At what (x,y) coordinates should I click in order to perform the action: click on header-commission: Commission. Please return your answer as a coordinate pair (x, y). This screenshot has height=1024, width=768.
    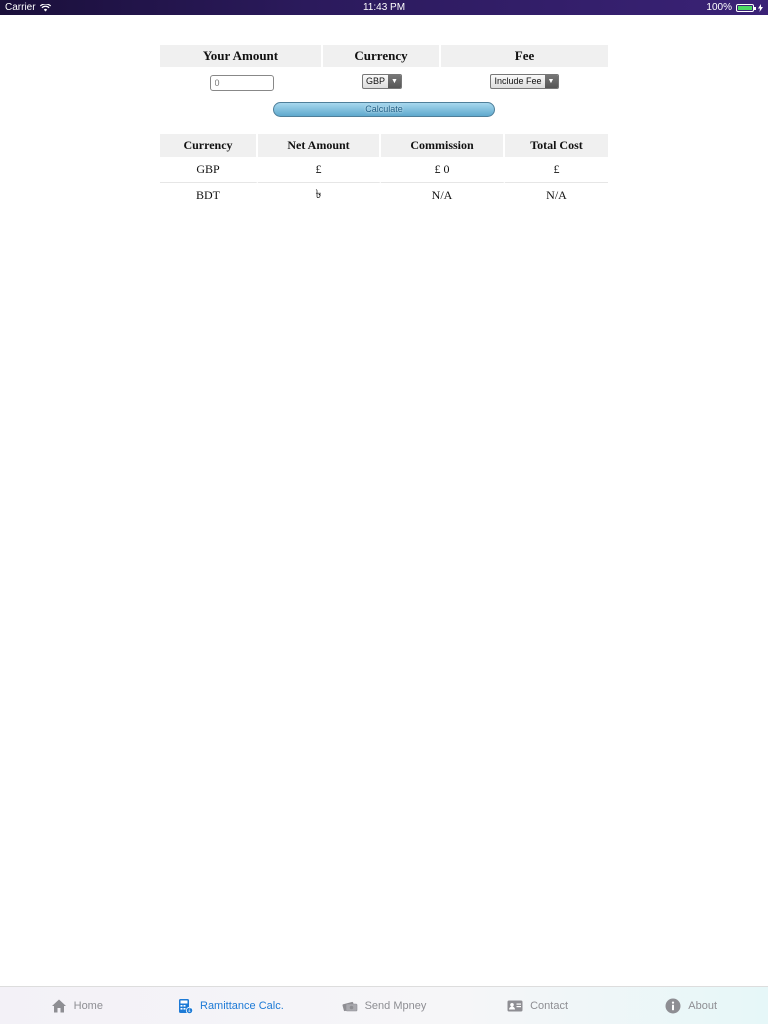
    Looking at the image, I should click on (443, 145).